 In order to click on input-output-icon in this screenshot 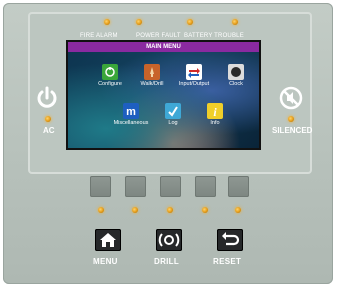, I will do `click(194, 72)`.